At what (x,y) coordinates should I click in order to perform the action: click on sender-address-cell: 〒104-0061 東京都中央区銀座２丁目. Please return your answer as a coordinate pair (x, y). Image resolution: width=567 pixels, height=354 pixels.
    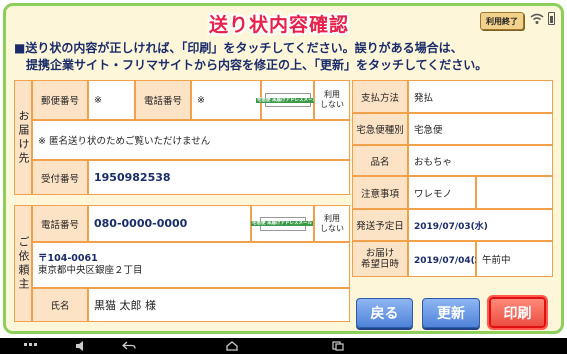
    Looking at the image, I should click on (191, 265).